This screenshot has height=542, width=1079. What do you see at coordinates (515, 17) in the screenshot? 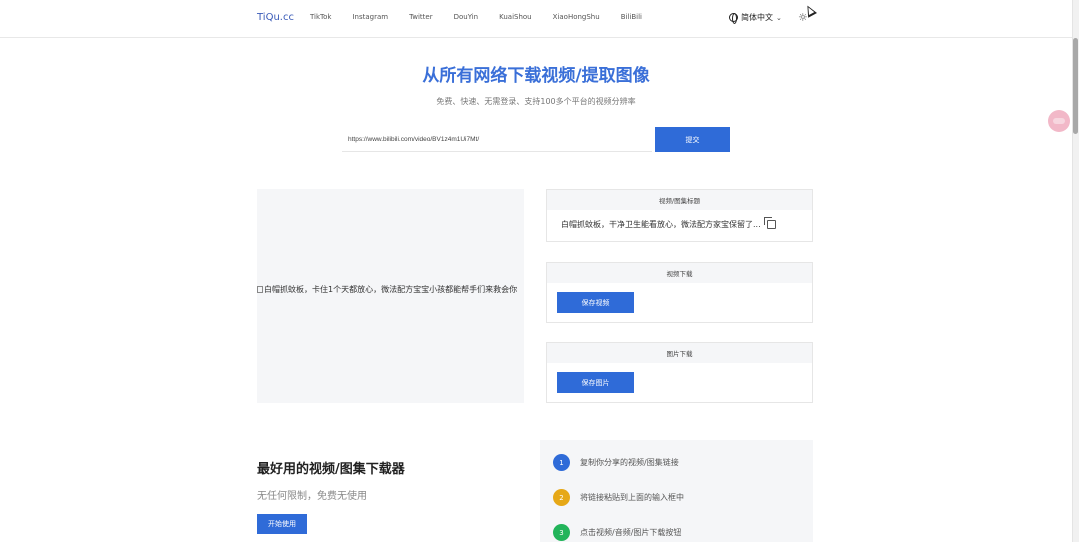
I see `nav-link-kuaishou: KuaiShou` at bounding box center [515, 17].